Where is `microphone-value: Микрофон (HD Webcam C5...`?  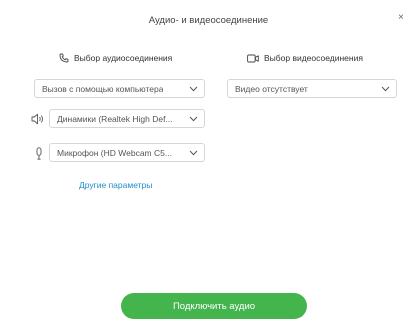
microphone-value: Микрофон (HD Webcam C5... is located at coordinates (114, 152).